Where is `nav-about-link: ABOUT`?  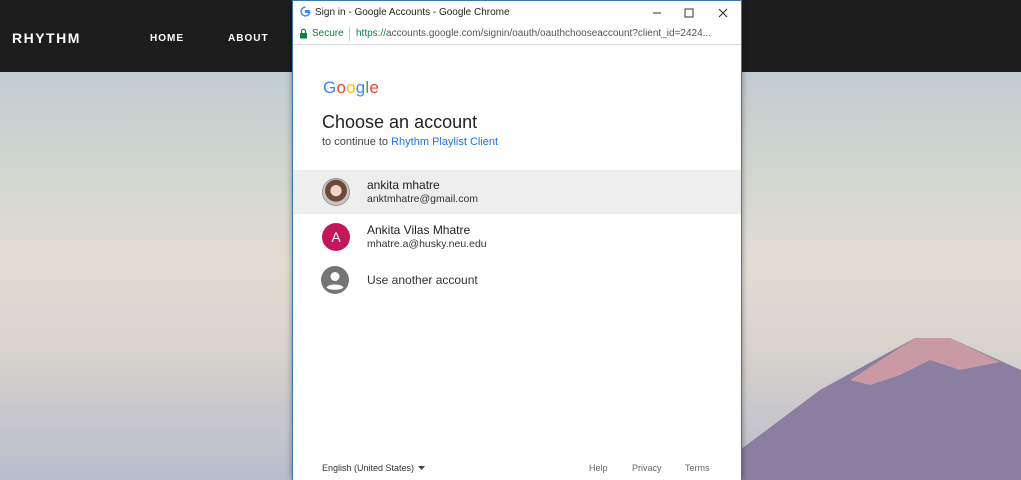
nav-about-link: ABOUT is located at coordinates (248, 38).